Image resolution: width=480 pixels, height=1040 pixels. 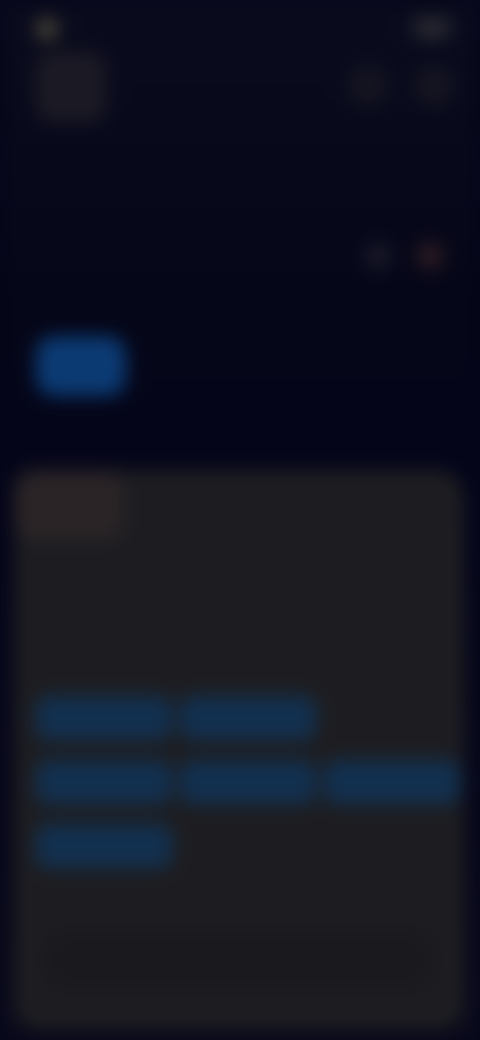 What do you see at coordinates (378, 256) in the screenshot?
I see `section-action-icon` at bounding box center [378, 256].